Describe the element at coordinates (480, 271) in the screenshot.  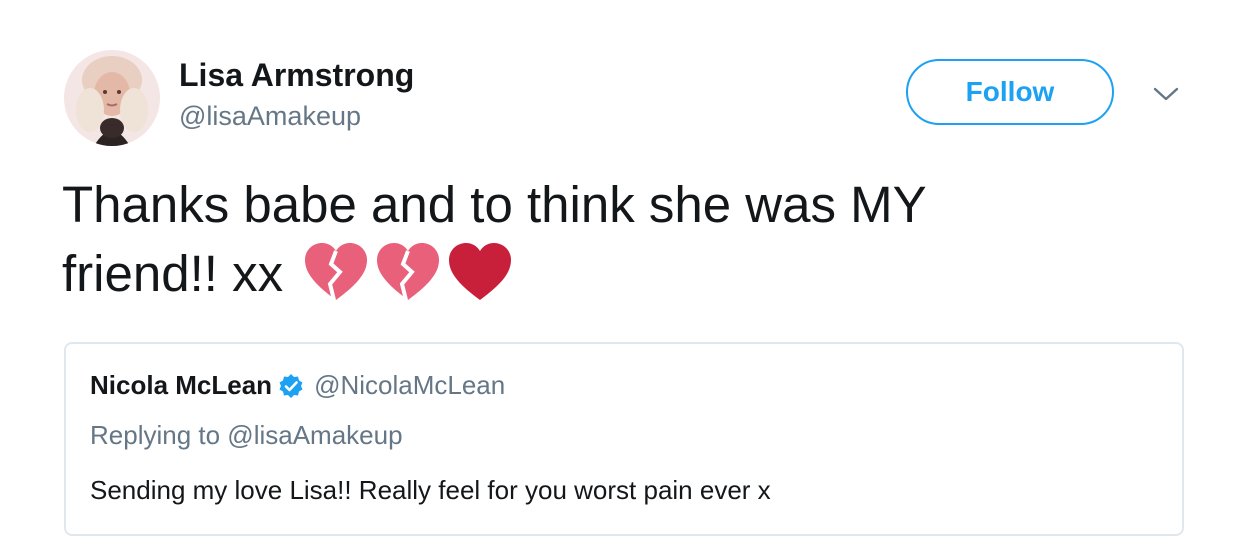
I see `red-heart-icon` at that location.